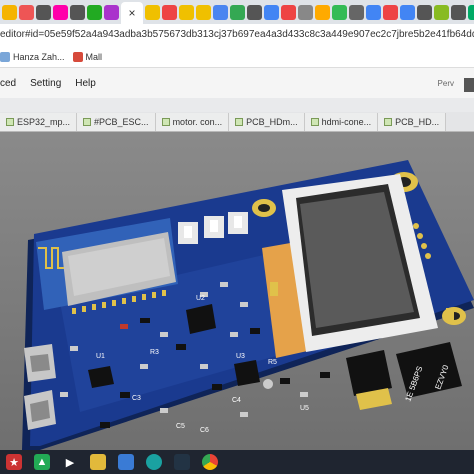 This screenshot has height=474, width=474. Describe the element at coordinates (236, 400) in the screenshot. I see `silk-label: C4` at that location.